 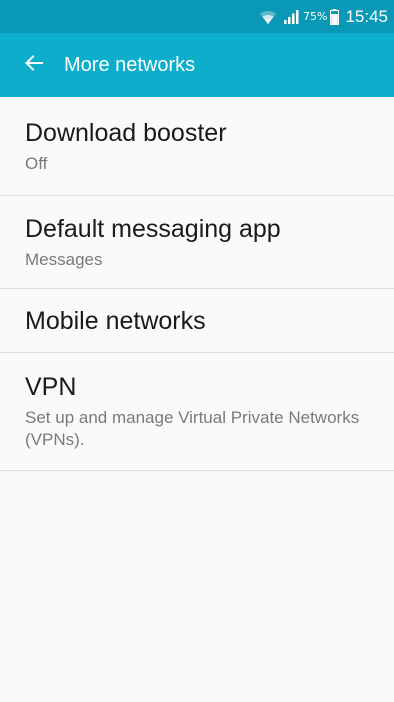 What do you see at coordinates (366, 16) in the screenshot?
I see `clock: 15:45` at bounding box center [366, 16].